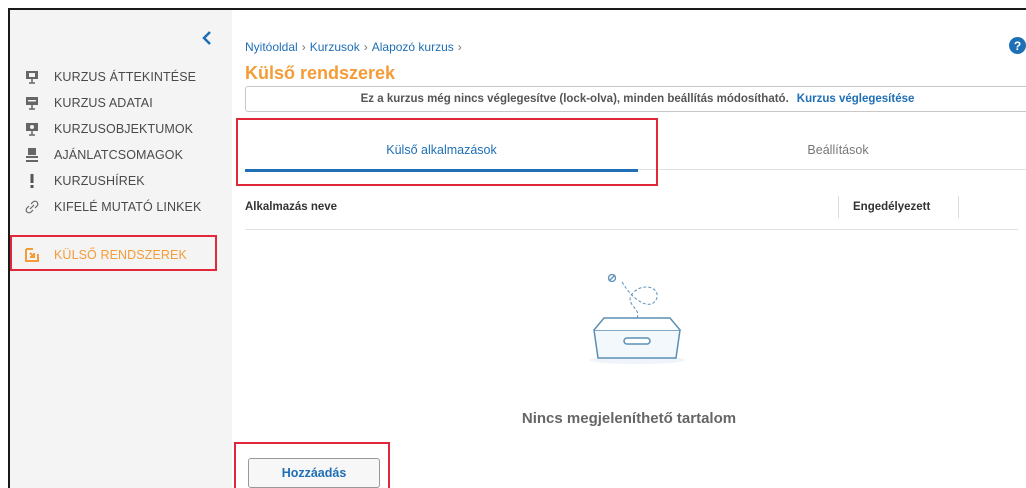 This screenshot has height=488, width=1026. I want to click on sidebar-item-label: KURZUS ÁTTEKINTÉSE, so click(125, 77).